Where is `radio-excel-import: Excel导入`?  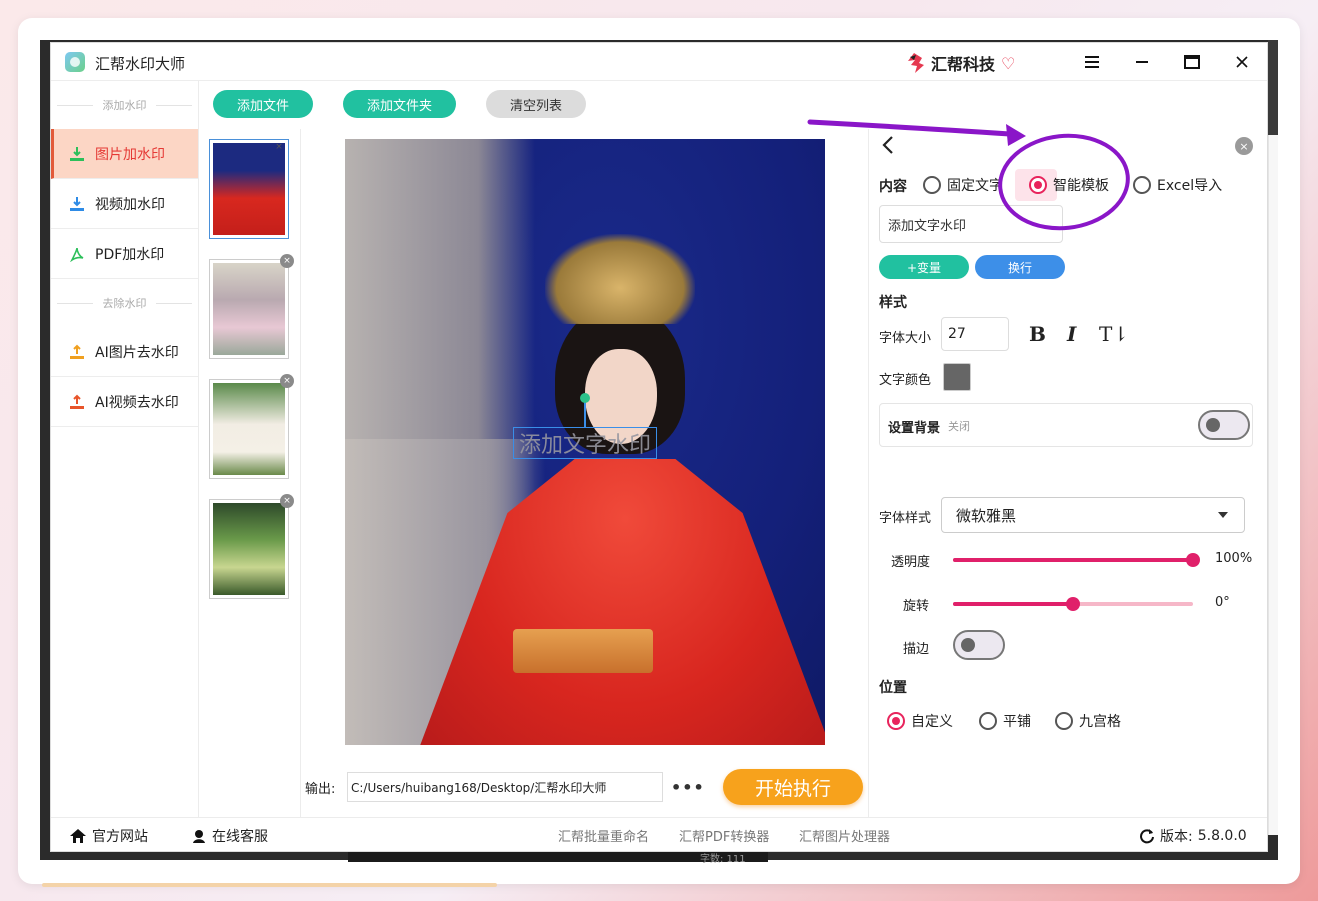 radio-excel-import: Excel导入 is located at coordinates (1177, 185).